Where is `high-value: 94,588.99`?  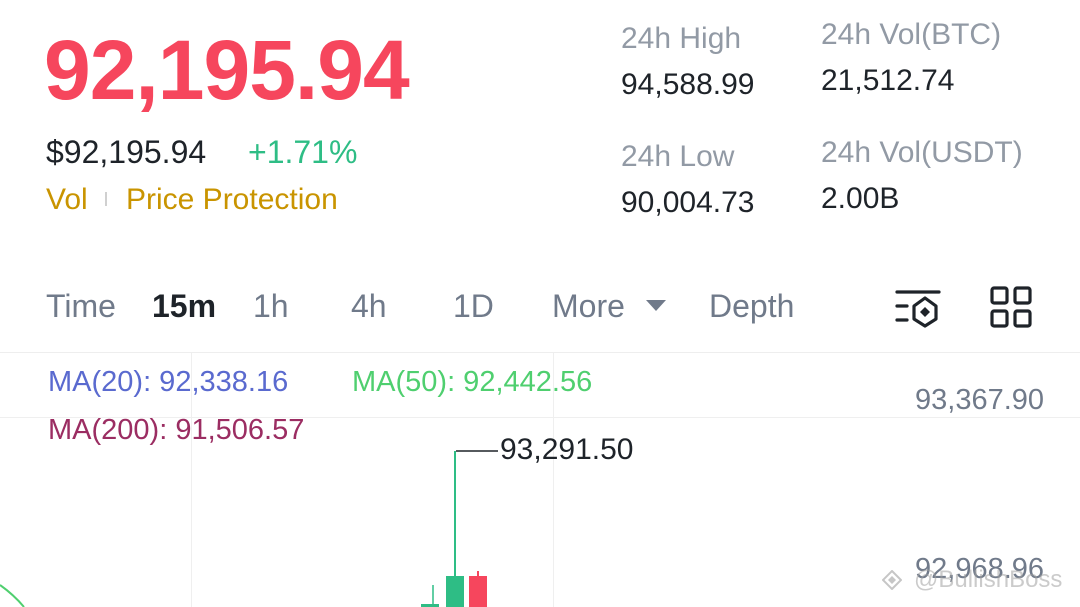 high-value: 94,588.99 is located at coordinates (688, 84).